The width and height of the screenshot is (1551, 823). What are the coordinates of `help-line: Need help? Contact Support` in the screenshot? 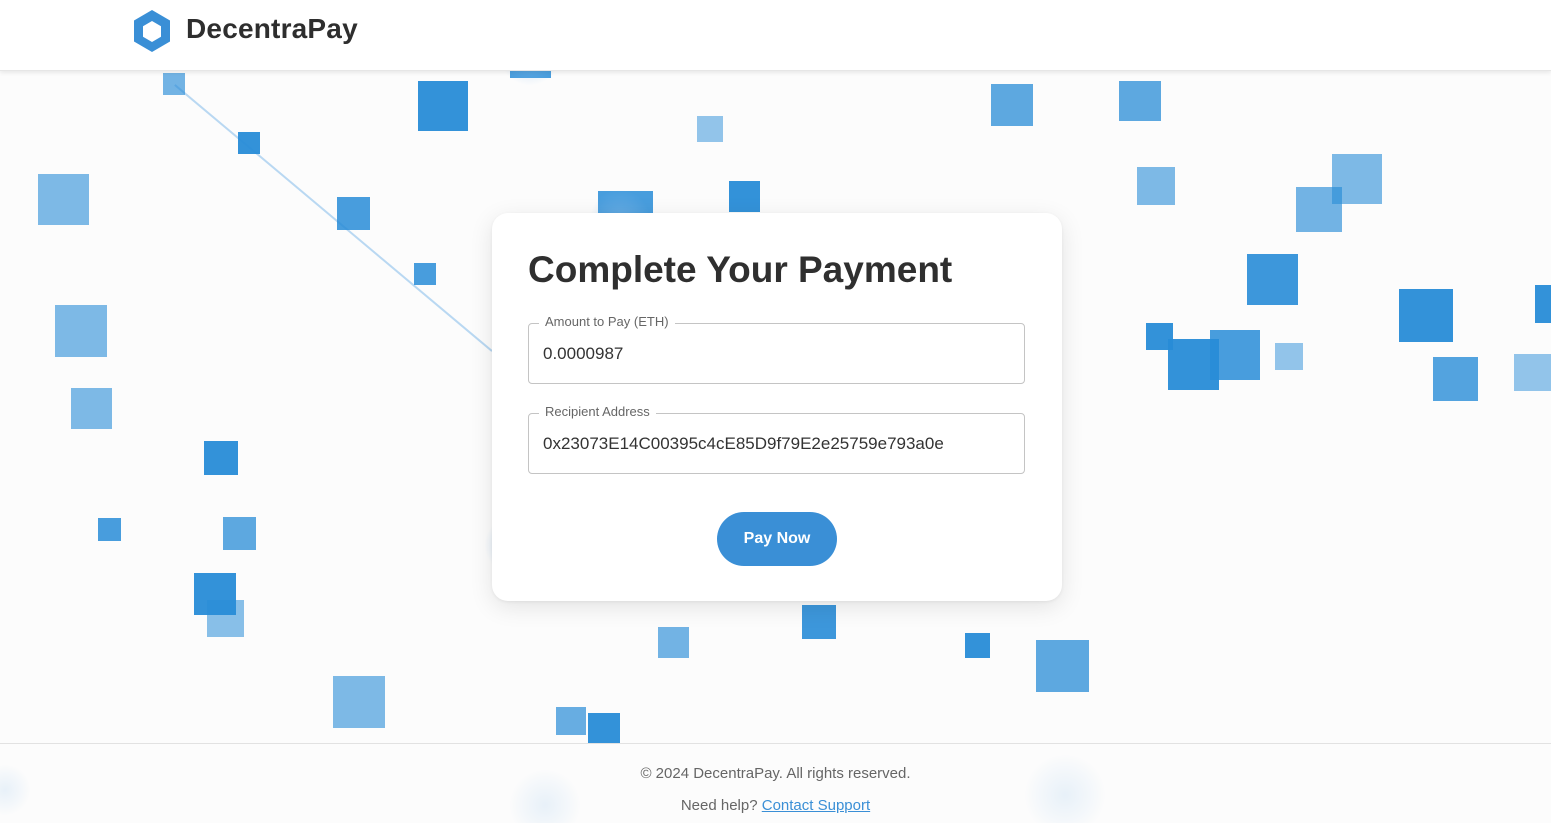 It's located at (775, 805).